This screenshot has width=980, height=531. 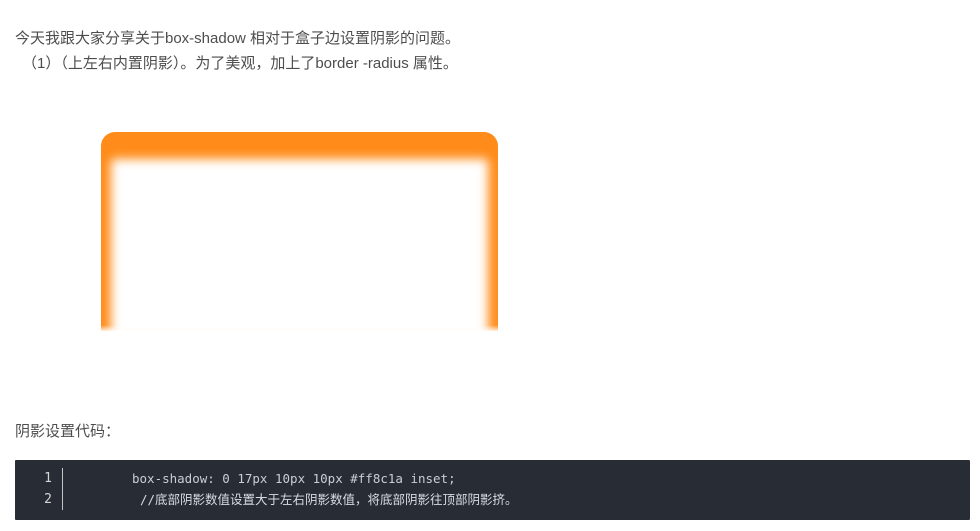 What do you see at coordinates (68, 431) in the screenshot?
I see `code-intro-label: 阴影设置代码：` at bounding box center [68, 431].